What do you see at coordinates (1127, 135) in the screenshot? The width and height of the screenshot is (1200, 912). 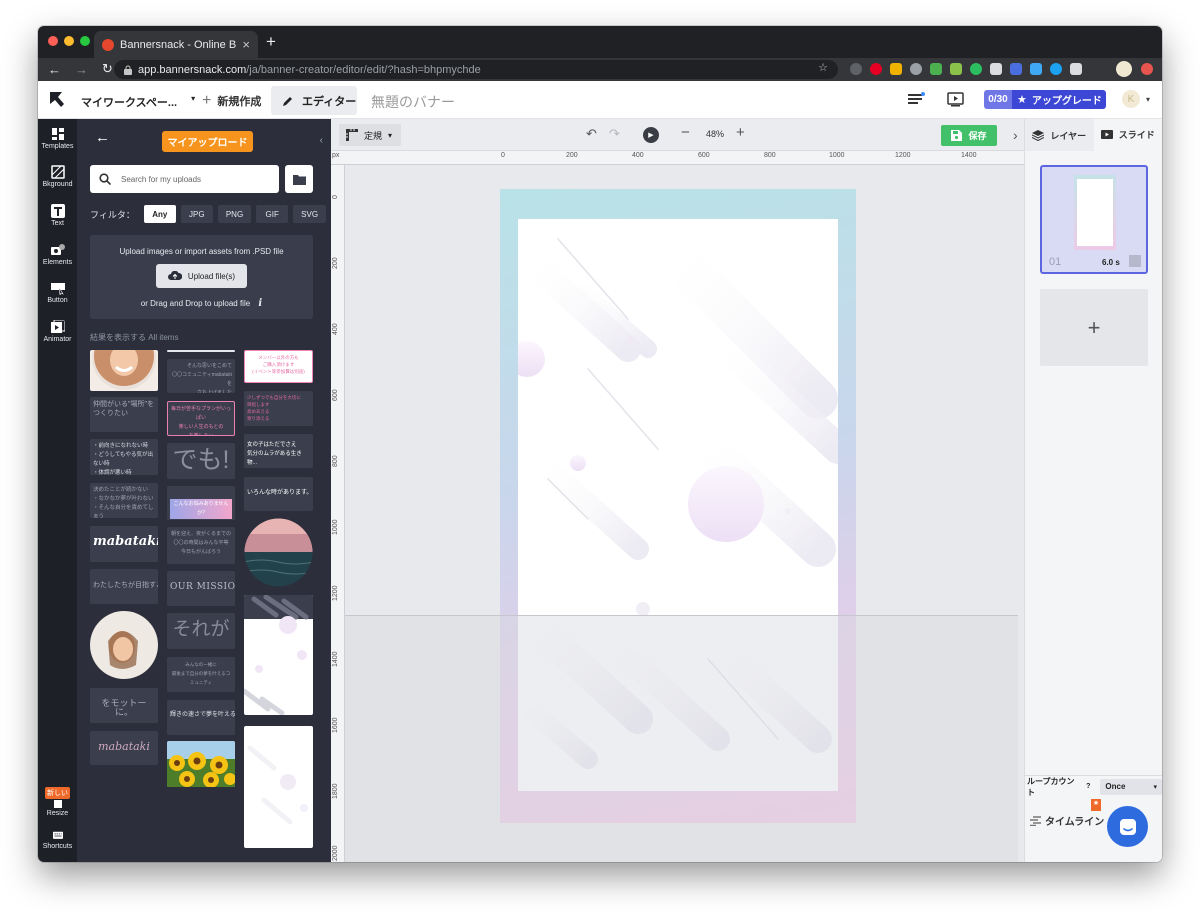 I see `tab-slides: スライド` at bounding box center [1127, 135].